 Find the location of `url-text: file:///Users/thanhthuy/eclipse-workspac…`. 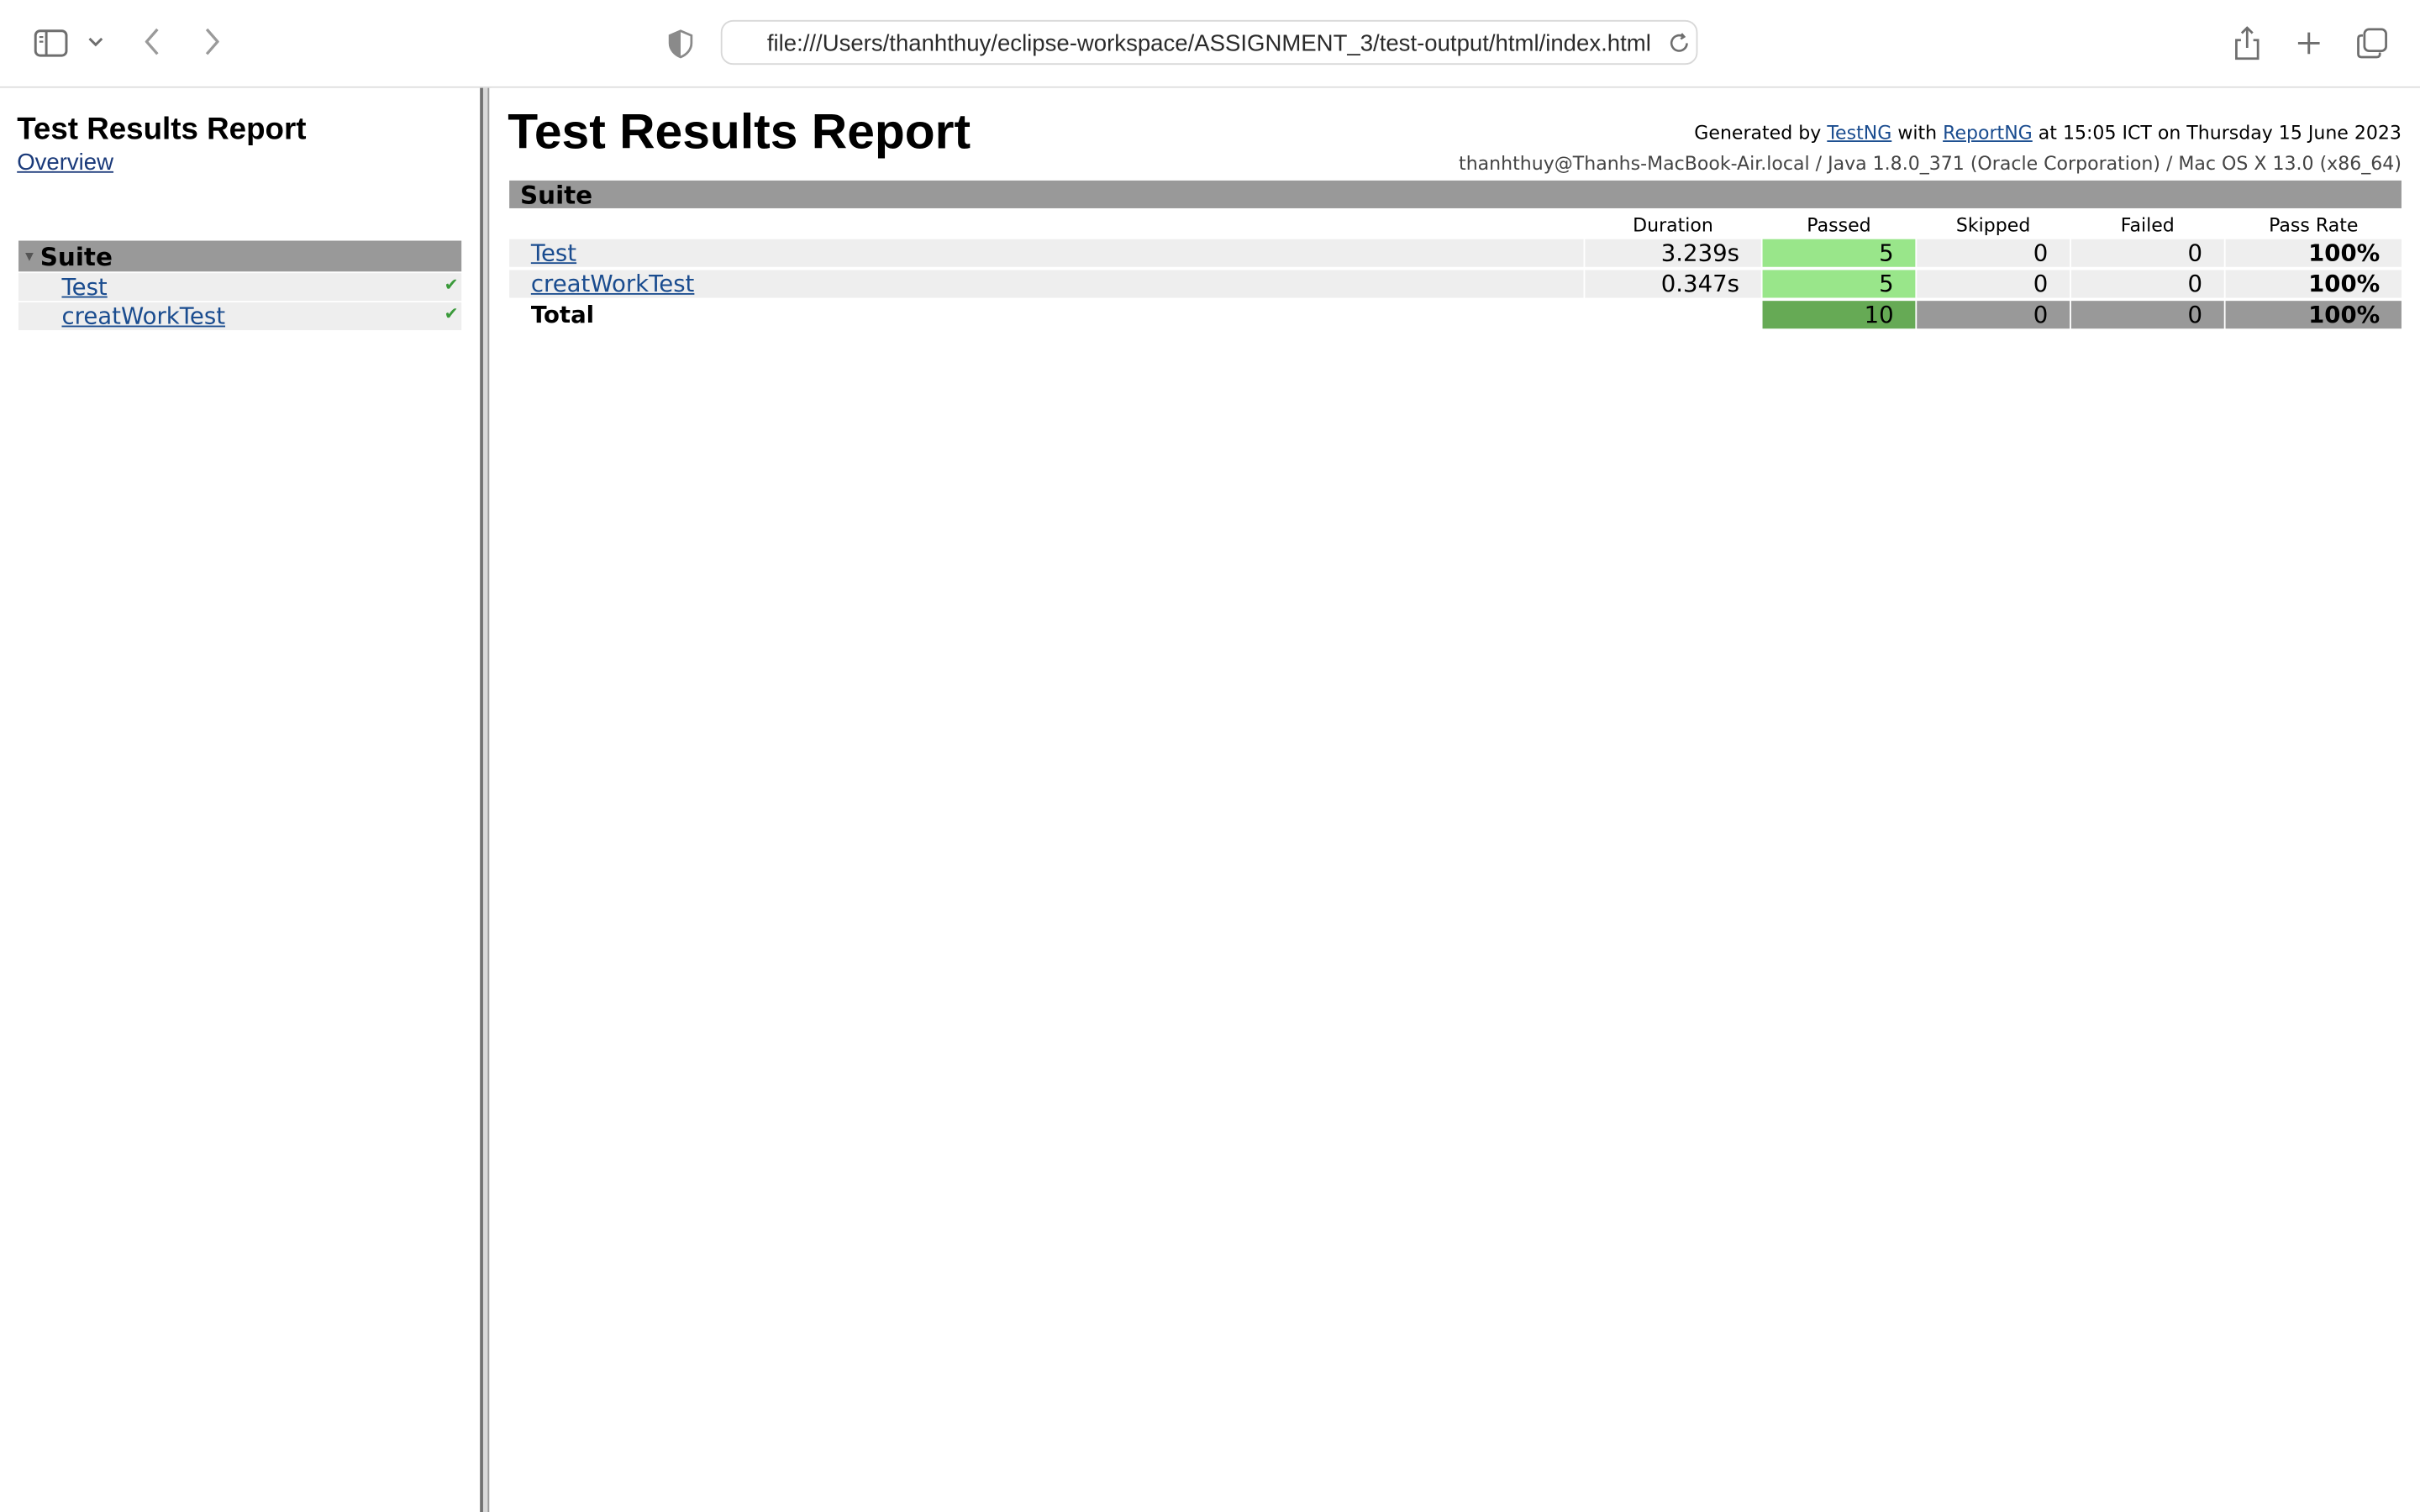

url-text: file:///Users/thanhthuy/eclipse-workspac… is located at coordinates (1209, 44).